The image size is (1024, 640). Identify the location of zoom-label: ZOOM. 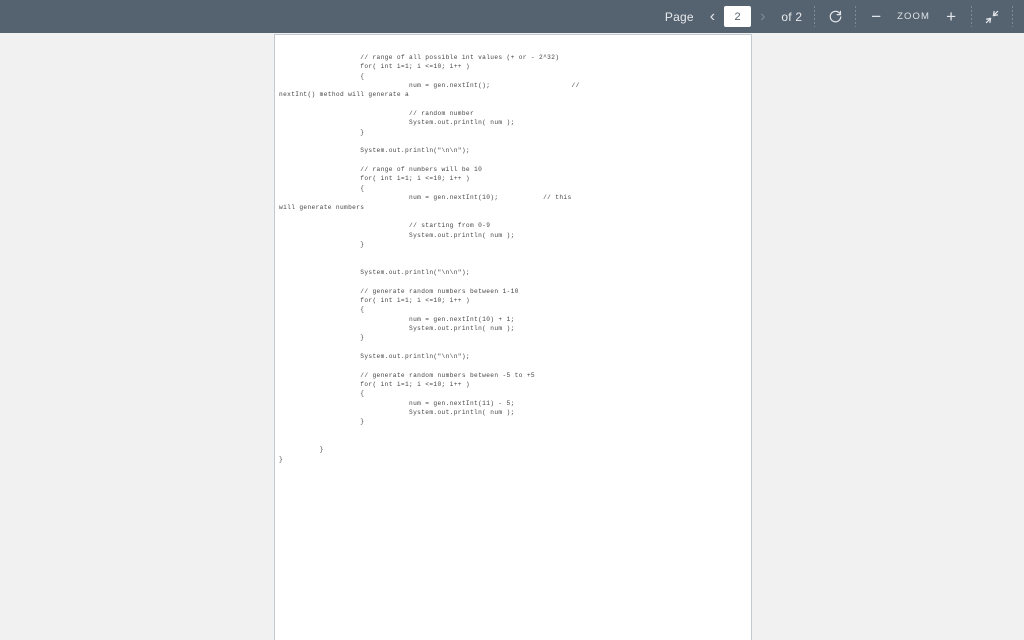
(914, 16).